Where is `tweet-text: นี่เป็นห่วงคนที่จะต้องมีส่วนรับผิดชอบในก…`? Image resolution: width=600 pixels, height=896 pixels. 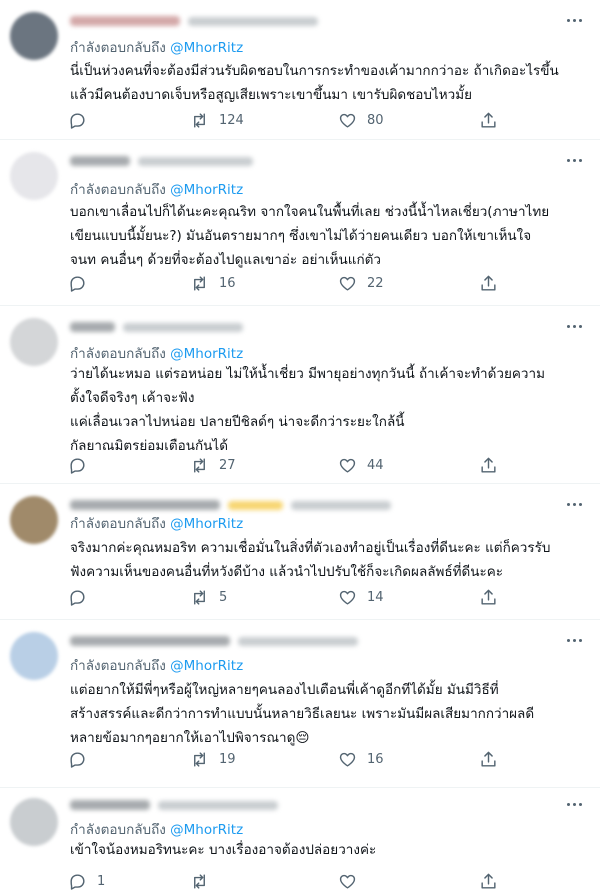
tweet-text: นี่เป็นห่วงคนที่จะต้องมีส่วนรับผิดชอบในก… is located at coordinates (314, 83).